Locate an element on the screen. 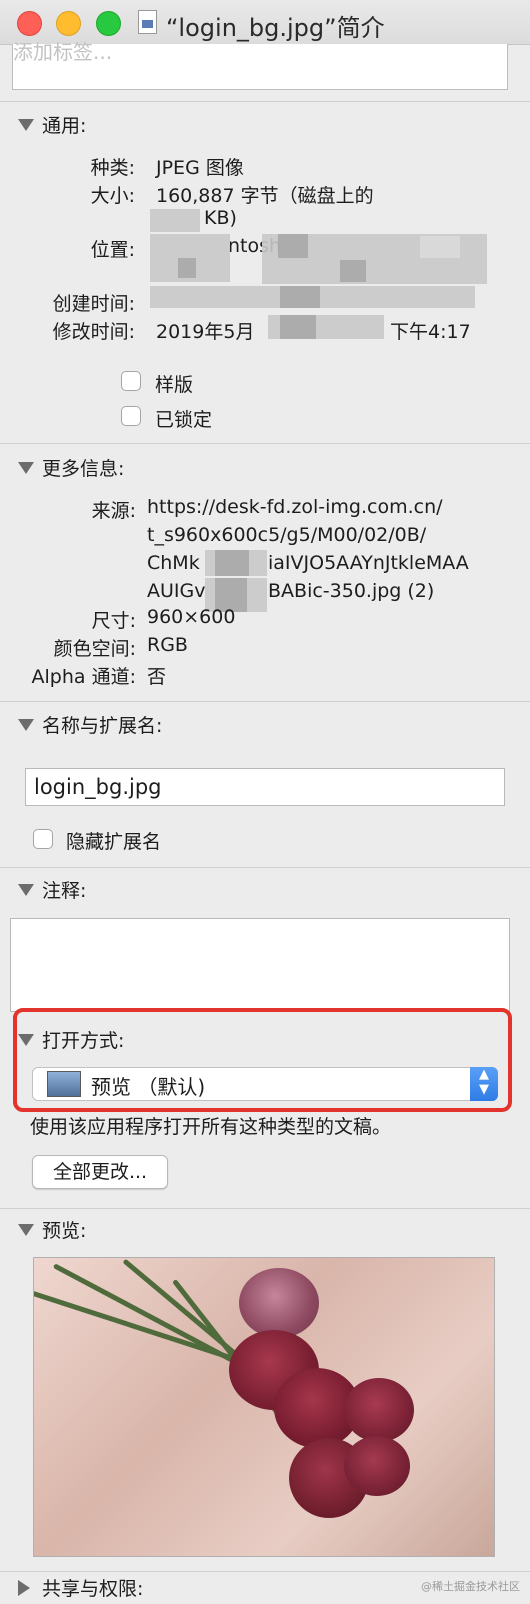 This screenshot has width=530, height=1604. size-label: 大小: is located at coordinates (112, 196).